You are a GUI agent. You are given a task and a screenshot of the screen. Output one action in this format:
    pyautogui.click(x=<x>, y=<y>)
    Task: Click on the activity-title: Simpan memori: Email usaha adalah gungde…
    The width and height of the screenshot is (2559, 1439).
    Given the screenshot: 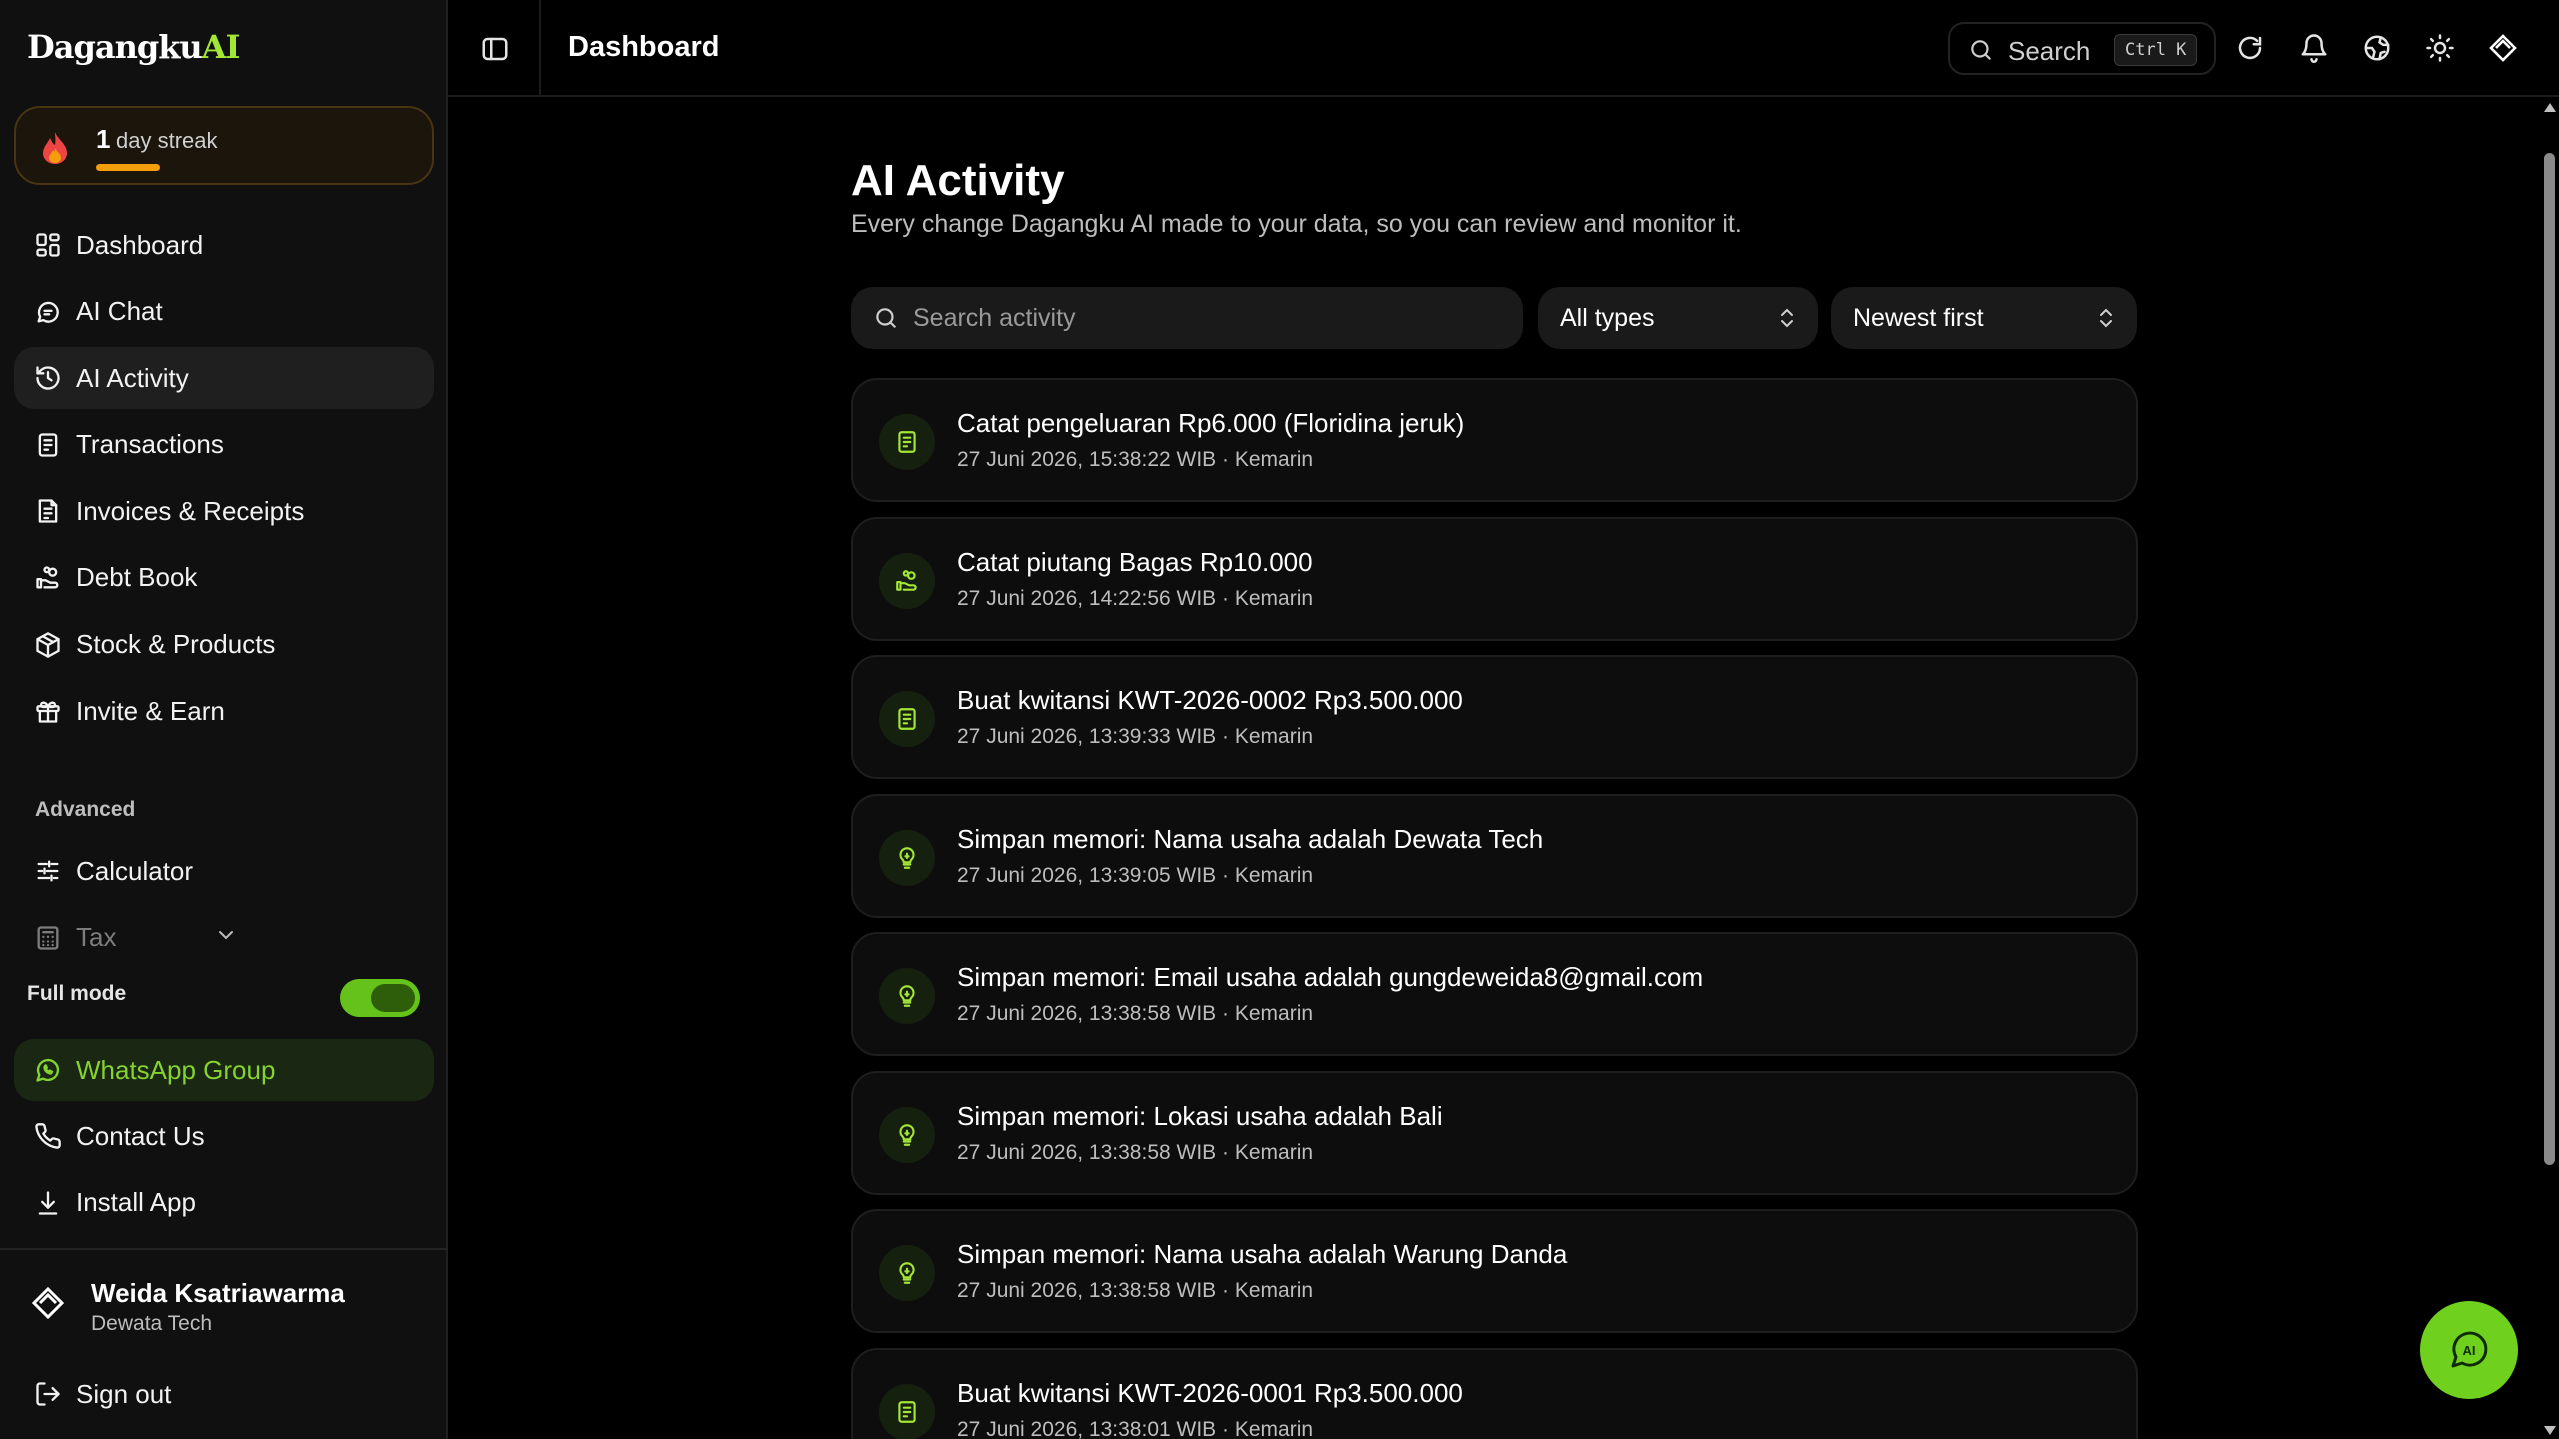 What is the action you would take?
    pyautogui.click(x=1330, y=977)
    